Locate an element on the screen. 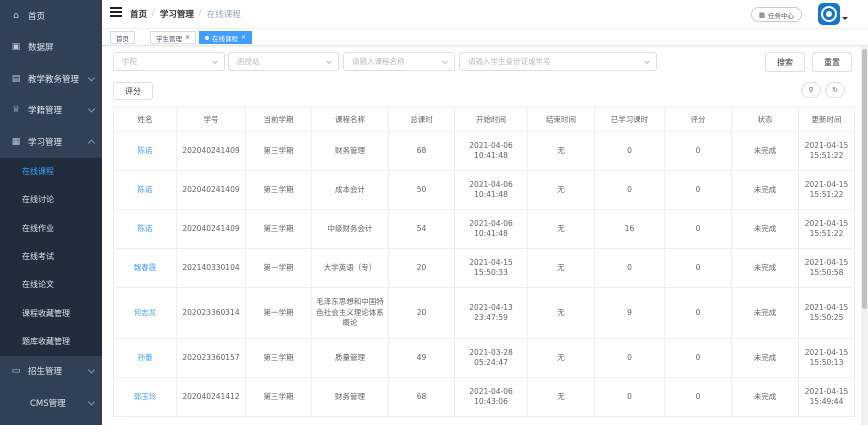 The image size is (868, 425). student-id-input: 请输入学生身份证或学号 is located at coordinates (558, 61).